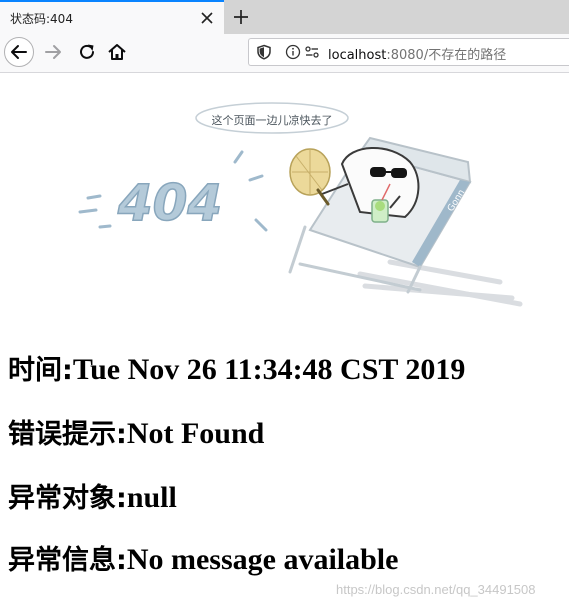 Image resolution: width=569 pixels, height=610 pixels. I want to click on illustration-caption: 这个页面一边儿凉快去了, so click(272, 120).